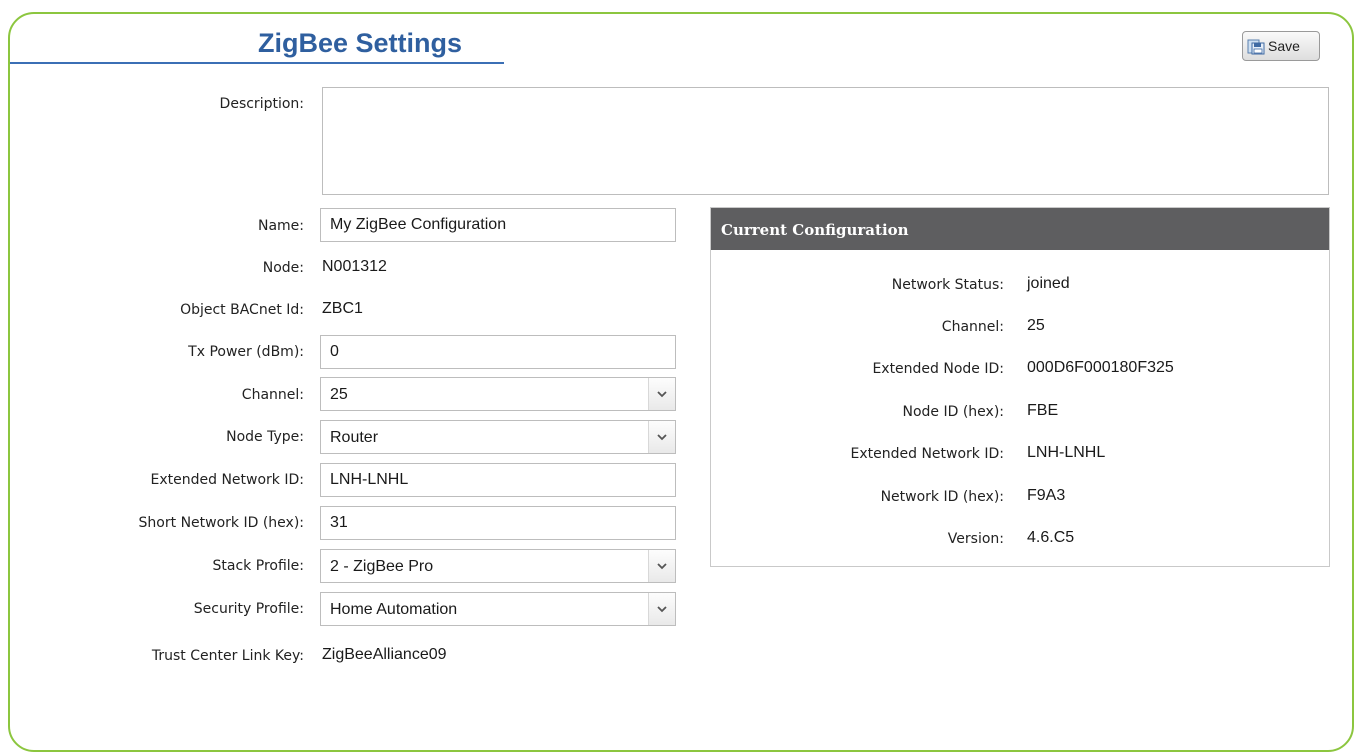  What do you see at coordinates (927, 454) in the screenshot?
I see `cc-ext-network-id-label: Extended Network ID:` at bounding box center [927, 454].